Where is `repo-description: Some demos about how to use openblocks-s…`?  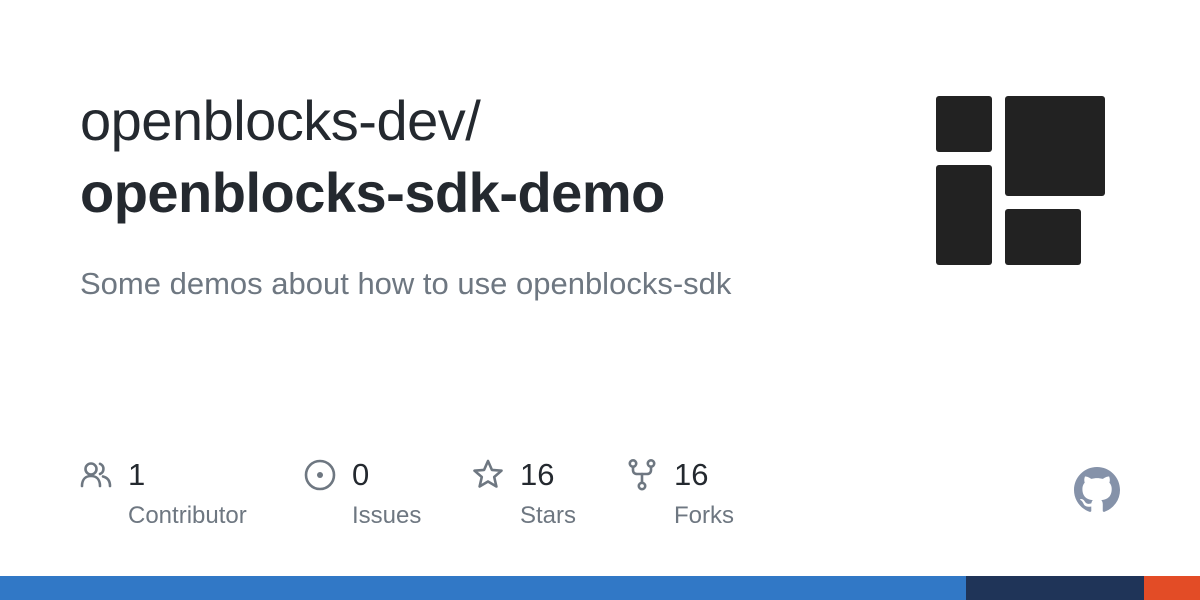
repo-description: Some demos about how to use openblocks-s… is located at coordinates (406, 283).